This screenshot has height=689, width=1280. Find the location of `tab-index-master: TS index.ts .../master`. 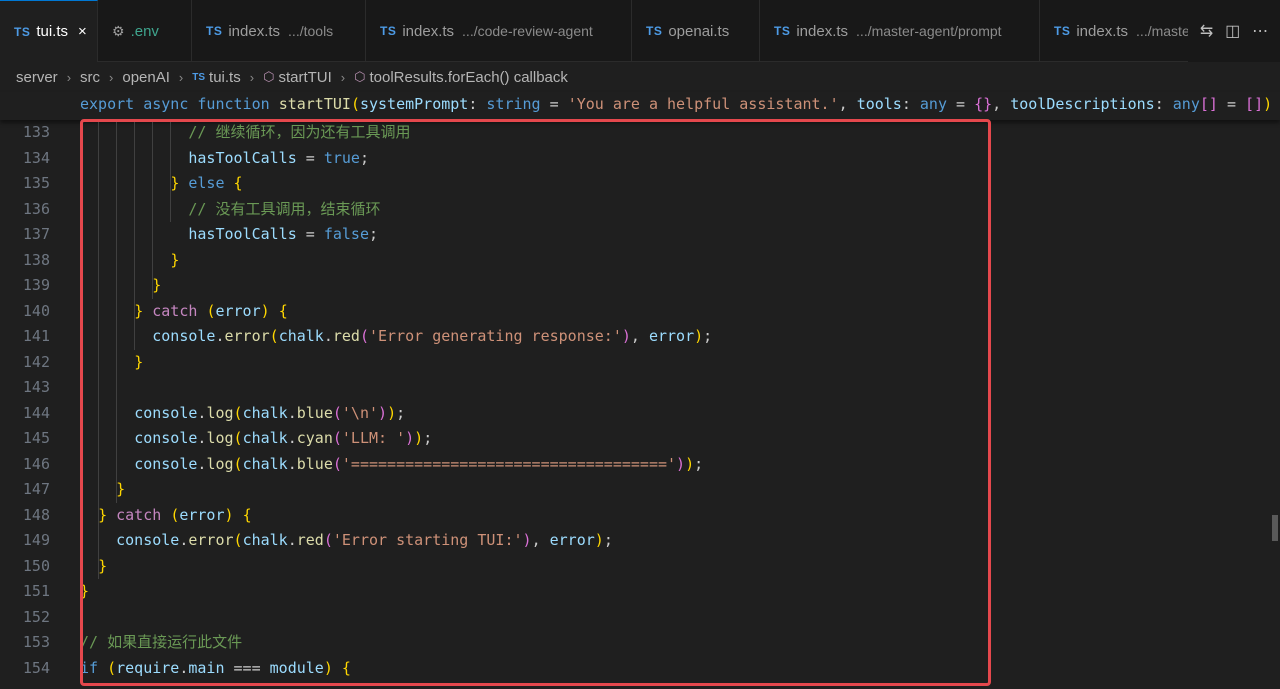

tab-index-master: TS index.ts .../master is located at coordinates (1115, 31).